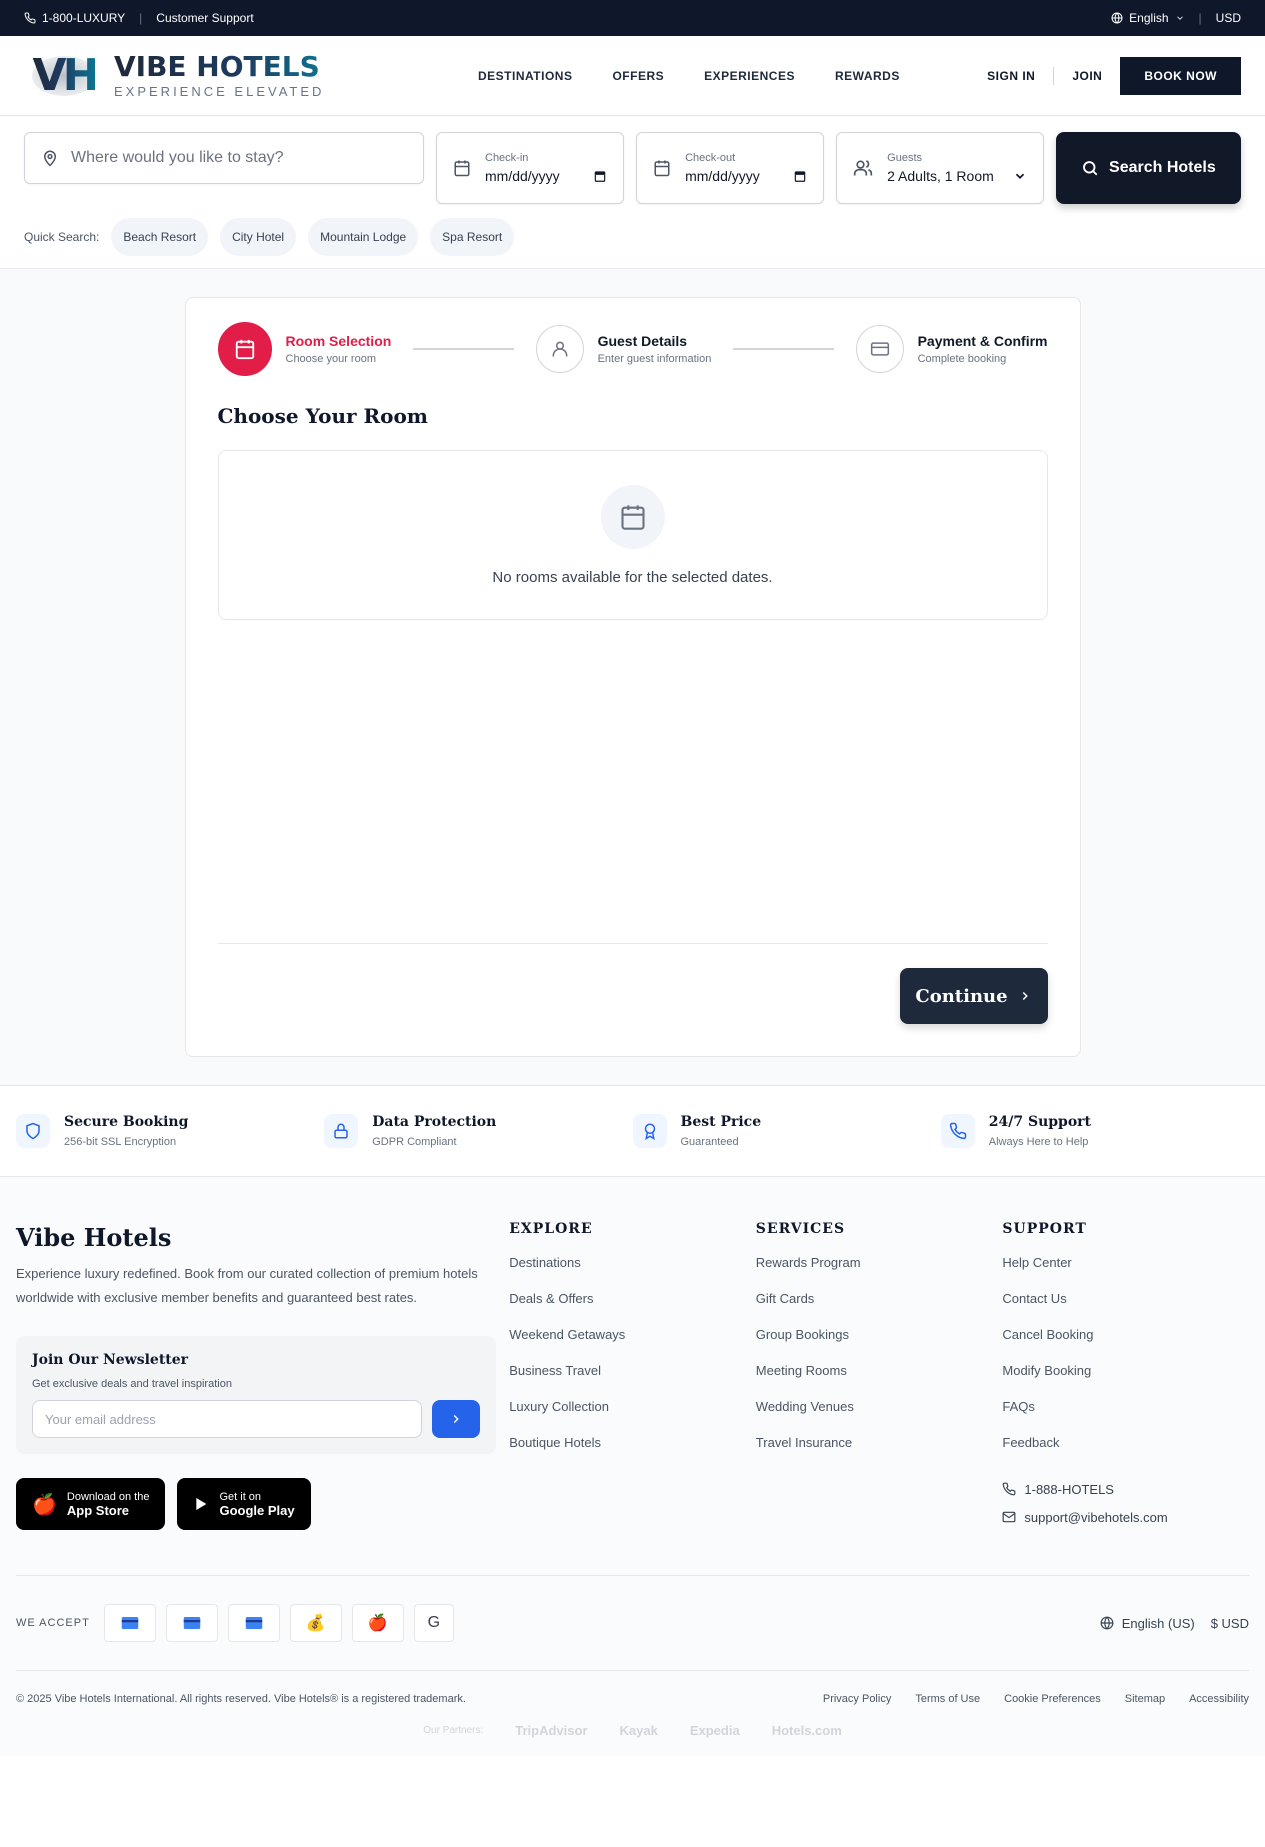  Describe the element at coordinates (1025, 996) in the screenshot. I see `chevron-right-icon` at that location.